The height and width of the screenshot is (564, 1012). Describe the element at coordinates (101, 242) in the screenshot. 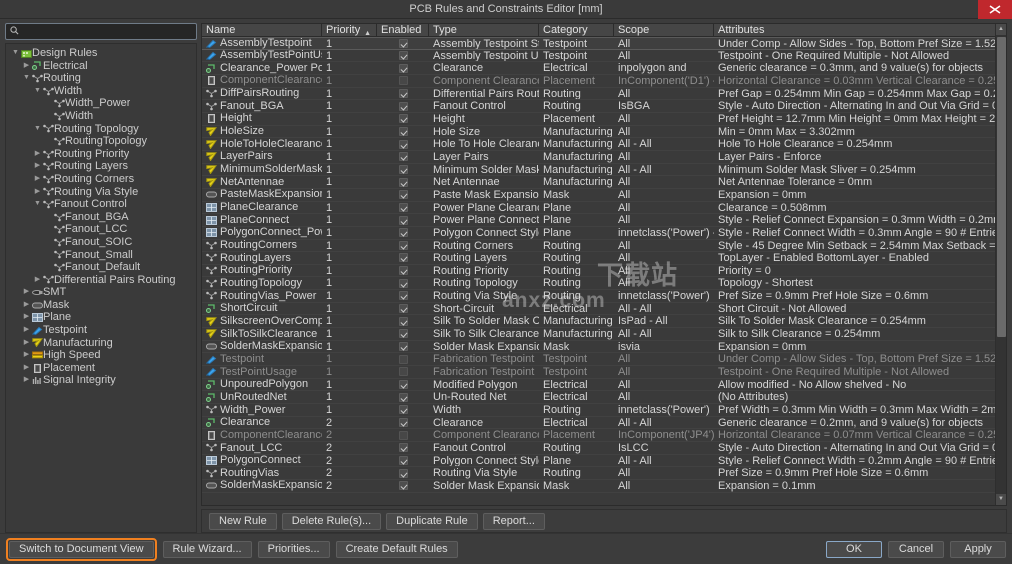

I see `tree-item-fanout-soic: Fanout_SOIC` at that location.